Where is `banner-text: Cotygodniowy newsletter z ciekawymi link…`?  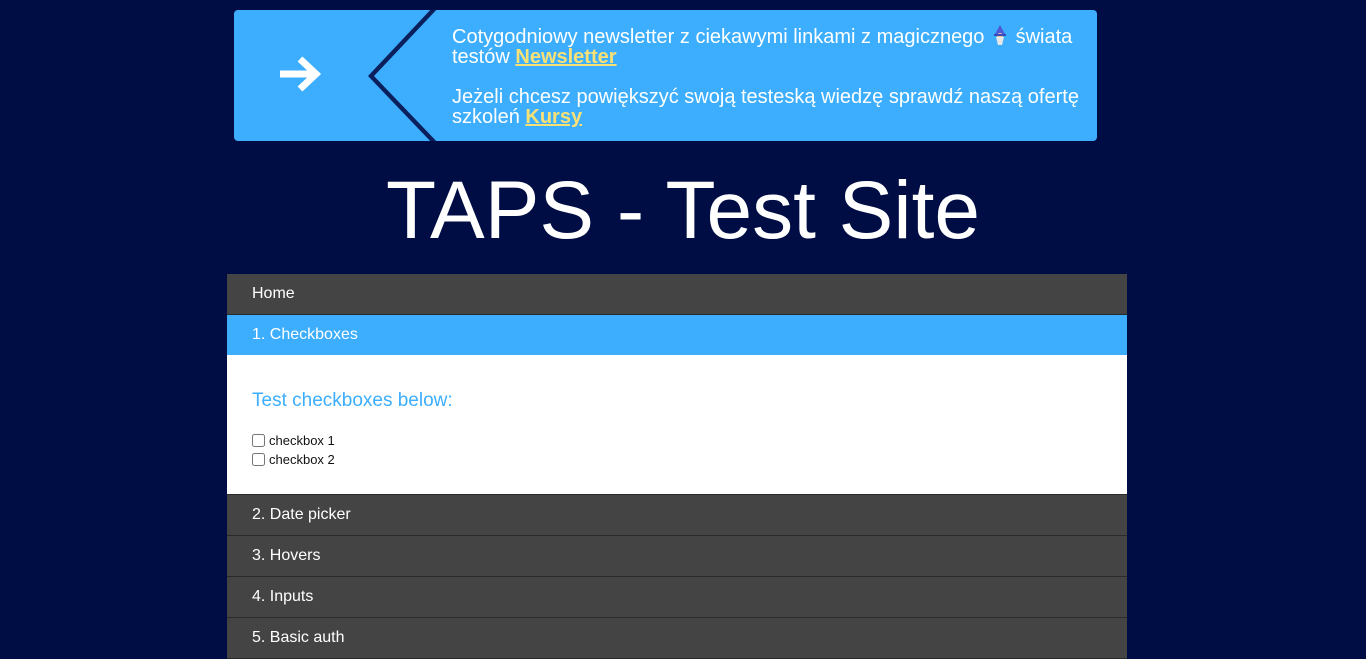 banner-text: Cotygodniowy newsletter z ciekawymi link… is located at coordinates (769, 83).